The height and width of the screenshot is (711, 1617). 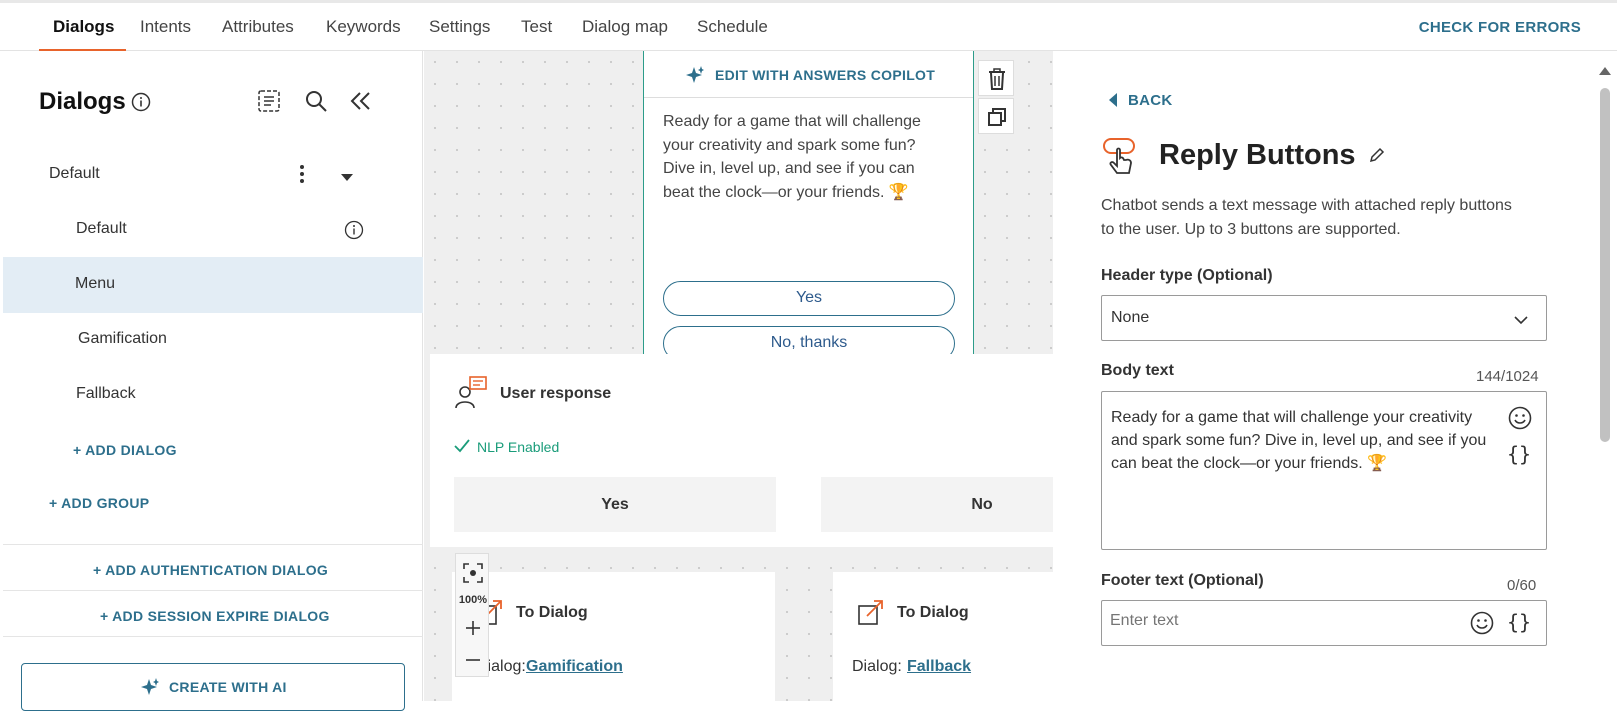 I want to click on footer-text-field, so click(x=1280, y=621).